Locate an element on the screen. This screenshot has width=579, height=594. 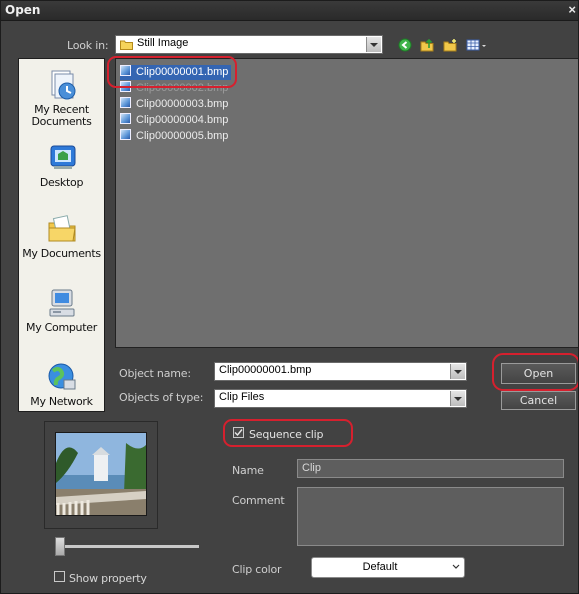
my-network-icon is located at coordinates (62, 377).